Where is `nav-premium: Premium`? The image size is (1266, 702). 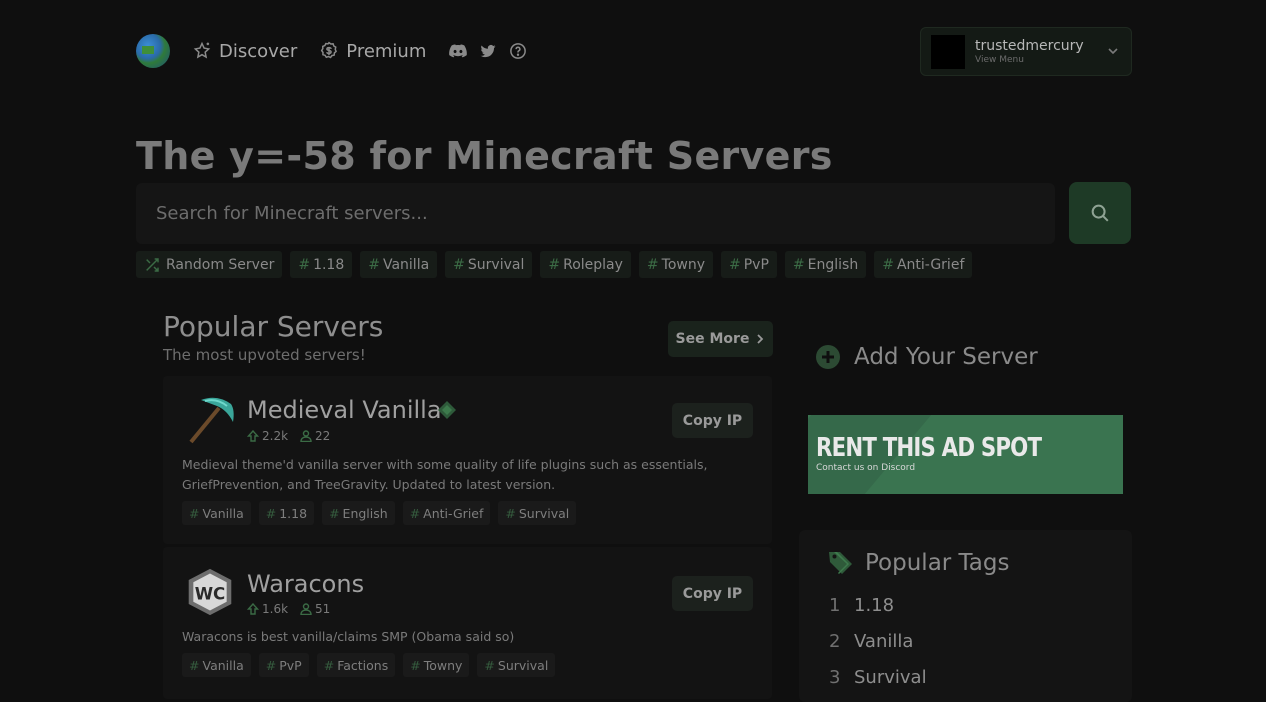 nav-premium: Premium is located at coordinates (372, 51).